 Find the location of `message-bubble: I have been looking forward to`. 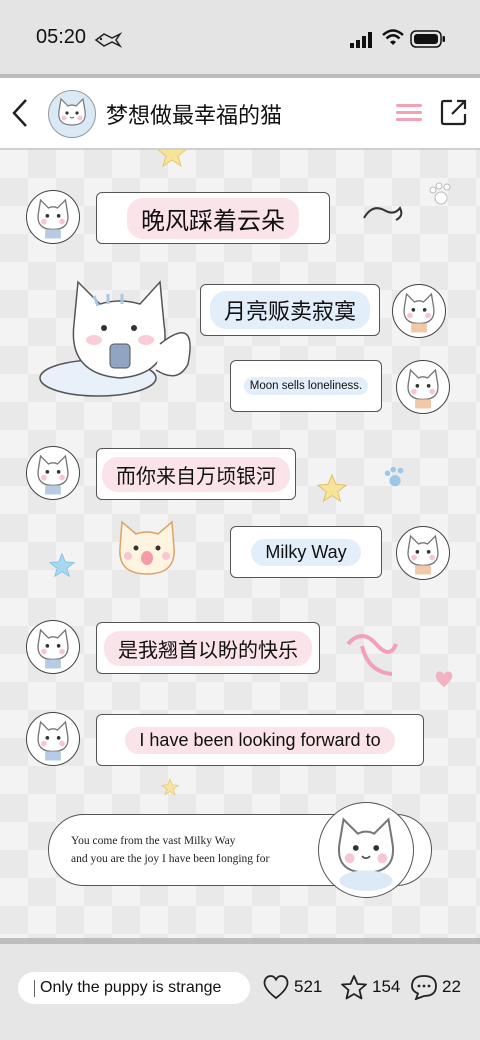

message-bubble: I have been looking forward to is located at coordinates (260, 740).